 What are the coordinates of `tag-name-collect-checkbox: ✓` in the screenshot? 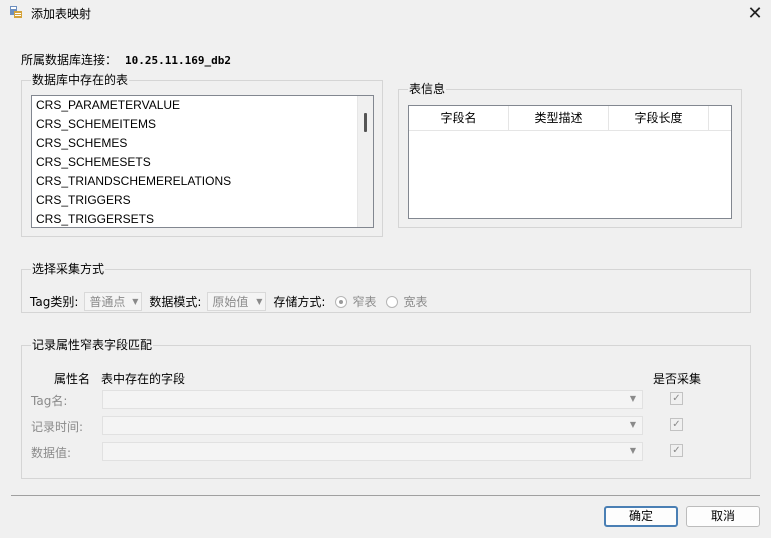 It's located at (676, 398).